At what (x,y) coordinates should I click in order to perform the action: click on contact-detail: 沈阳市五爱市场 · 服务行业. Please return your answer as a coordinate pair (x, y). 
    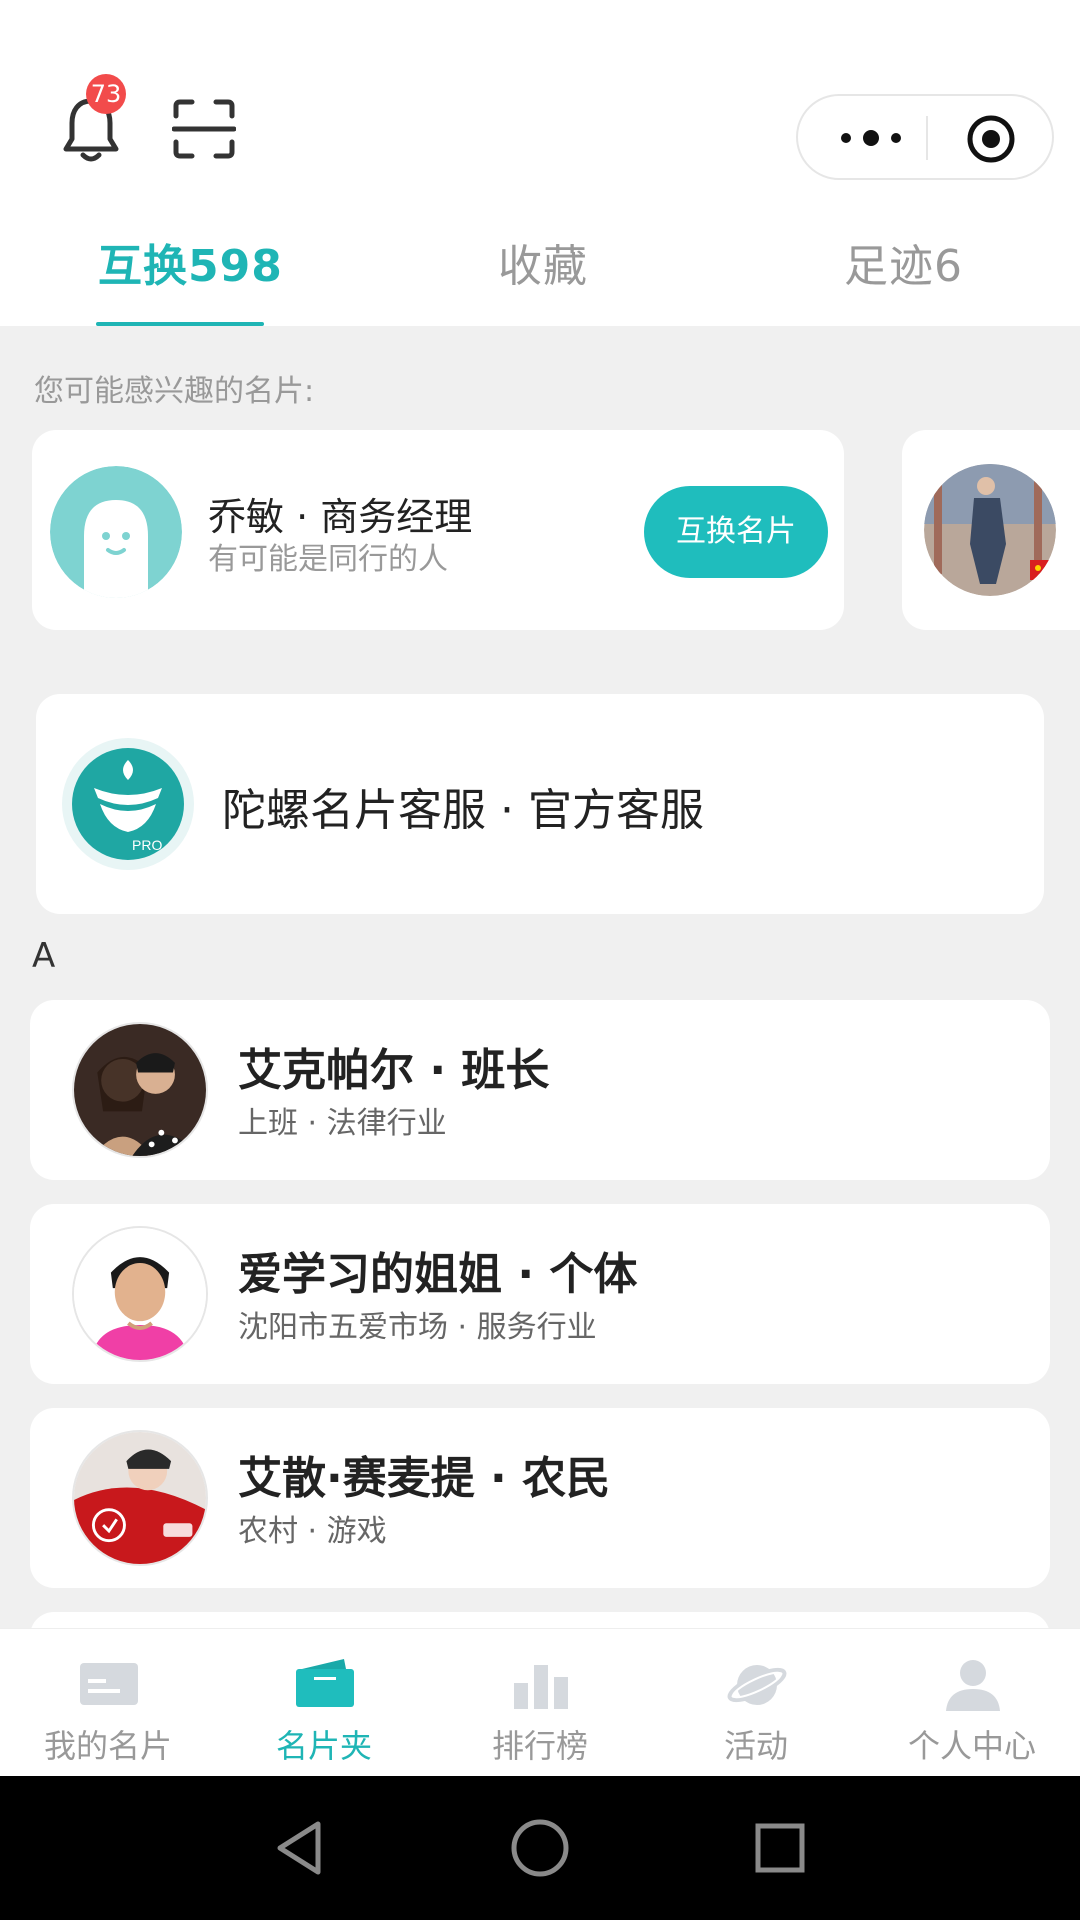
    Looking at the image, I should click on (417, 1327).